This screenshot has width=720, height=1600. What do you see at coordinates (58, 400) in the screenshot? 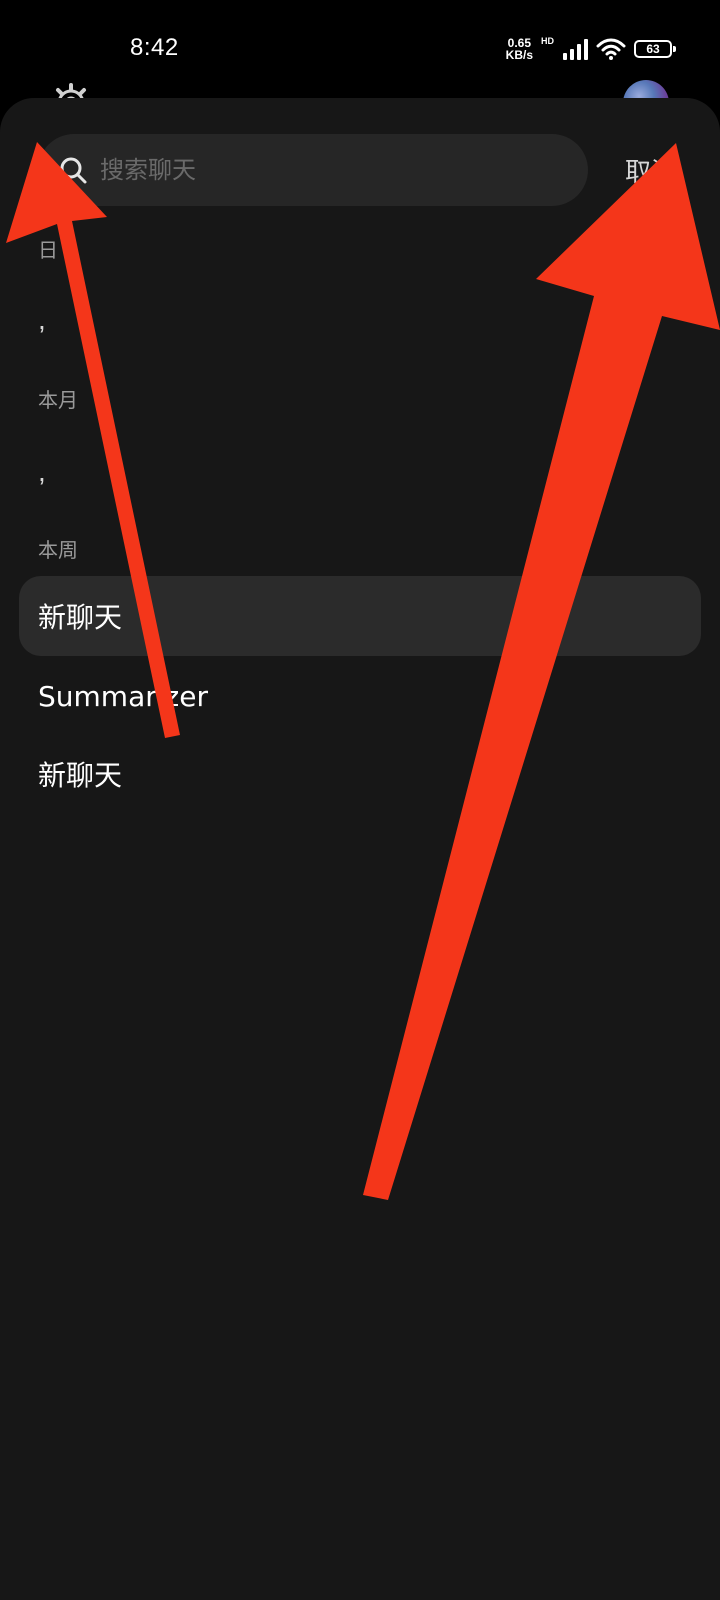
I see `section-label-this-month: 本月` at bounding box center [58, 400].